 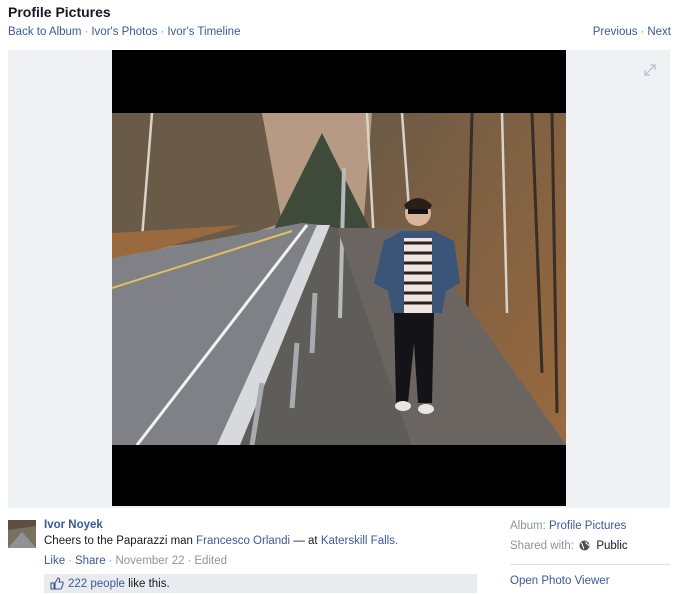 I want to click on previous-link: Previous, so click(x=615, y=32).